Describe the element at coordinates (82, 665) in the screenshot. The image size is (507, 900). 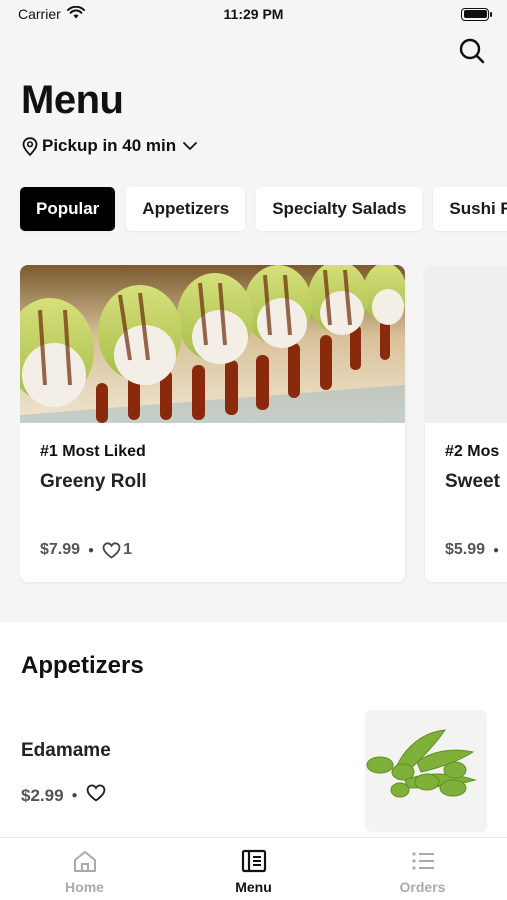
I see `section-title: Appetizers` at that location.